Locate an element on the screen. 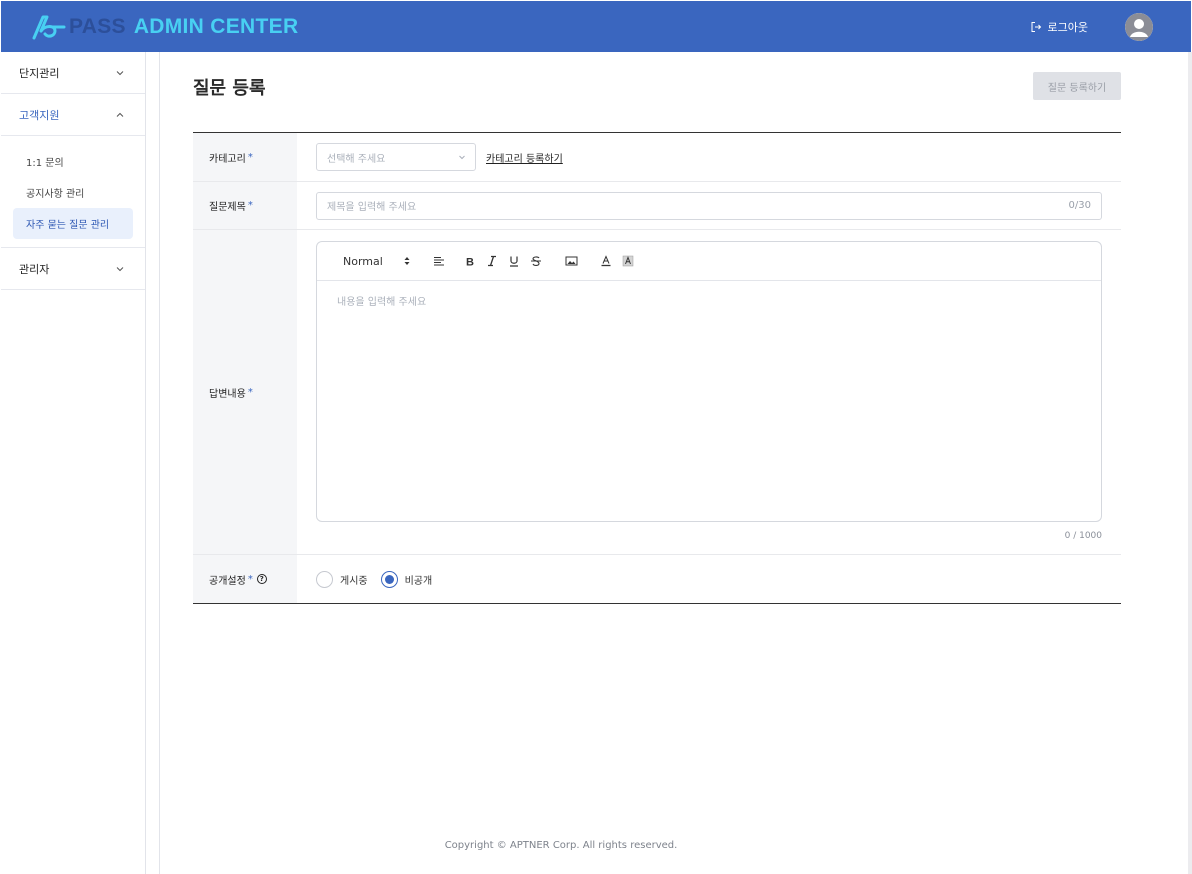 Image resolution: width=1192 pixels, height=874 pixels. answer-label: 답변내용 * is located at coordinates (245, 392).